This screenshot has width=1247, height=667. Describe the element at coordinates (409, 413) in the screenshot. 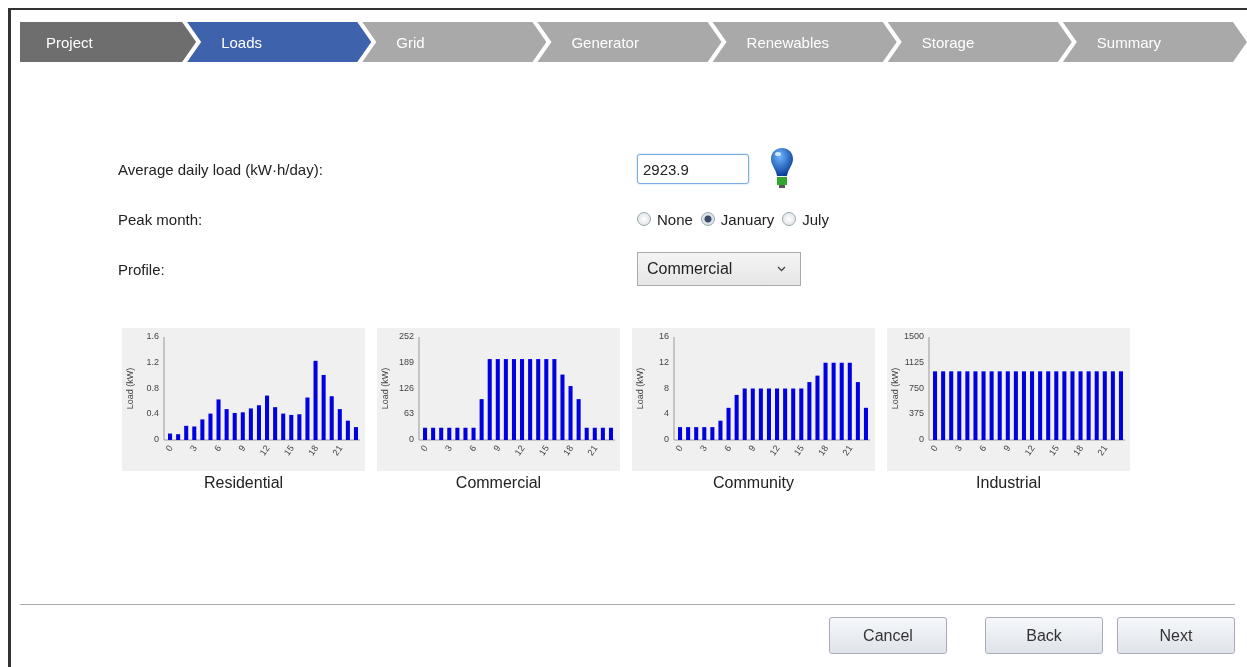

I see `y-tick-label: 63` at that location.